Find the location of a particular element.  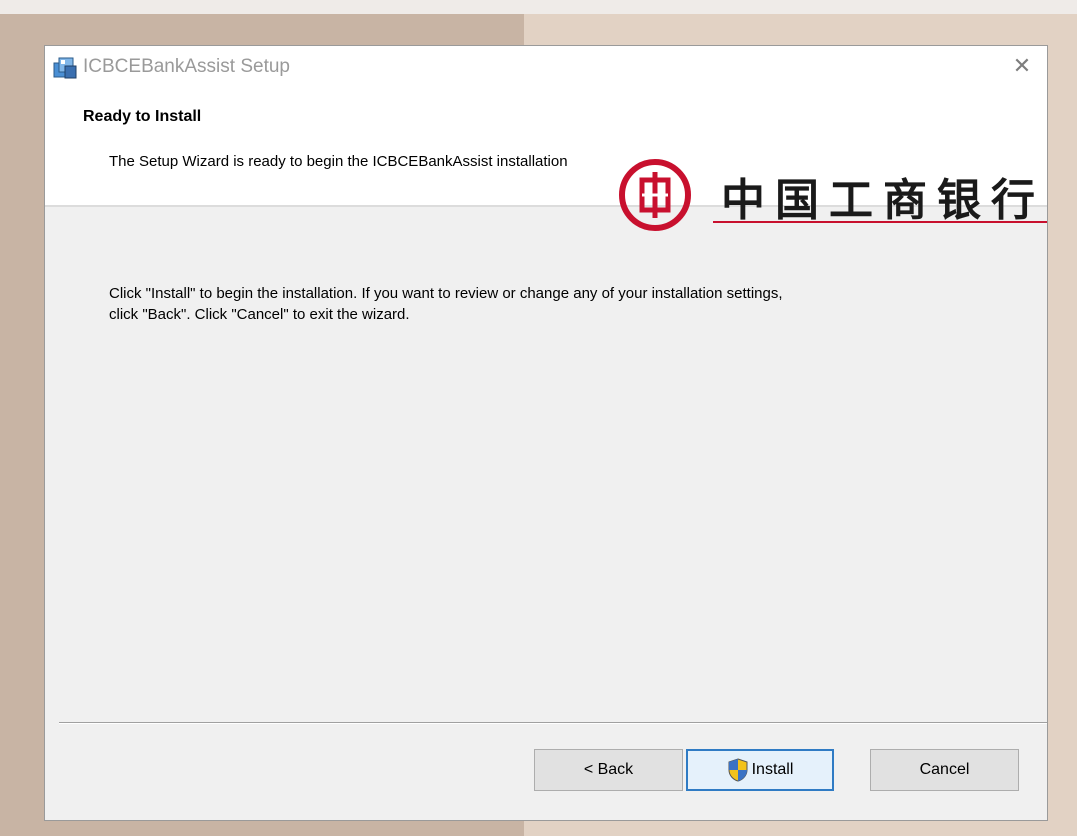

footer-separator is located at coordinates (553, 723).